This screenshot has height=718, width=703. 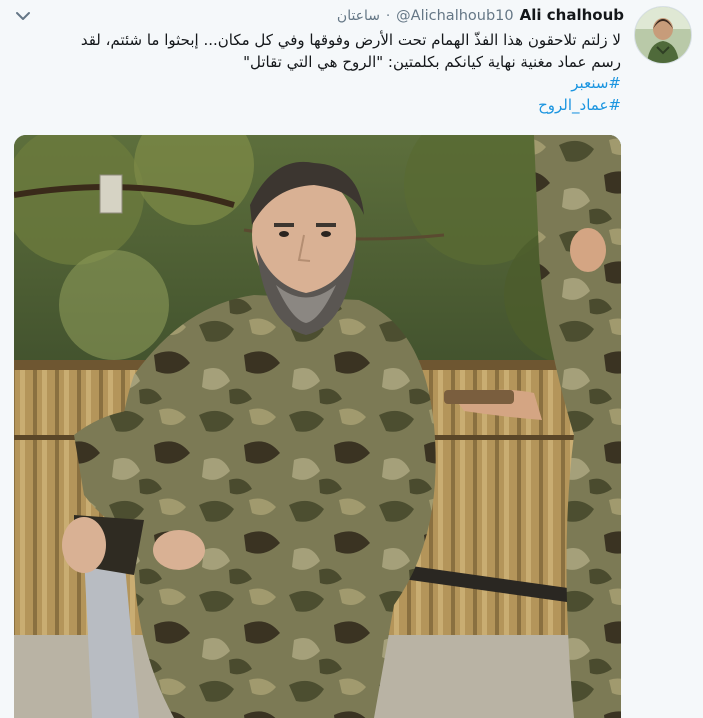 What do you see at coordinates (663, 35) in the screenshot?
I see `user-avatar` at bounding box center [663, 35].